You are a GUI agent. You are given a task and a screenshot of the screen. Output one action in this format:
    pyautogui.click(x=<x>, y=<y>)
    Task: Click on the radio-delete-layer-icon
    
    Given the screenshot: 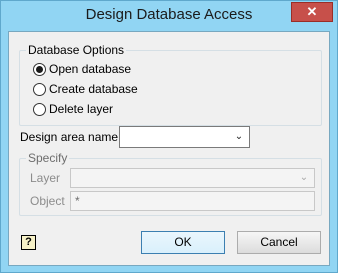 What is the action you would take?
    pyautogui.click(x=39, y=109)
    